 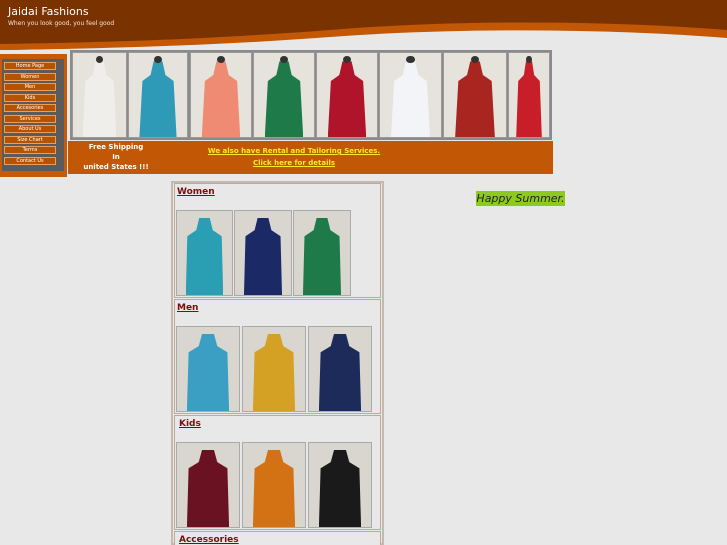 I want to click on category-title-men: Men, so click(x=187, y=308).